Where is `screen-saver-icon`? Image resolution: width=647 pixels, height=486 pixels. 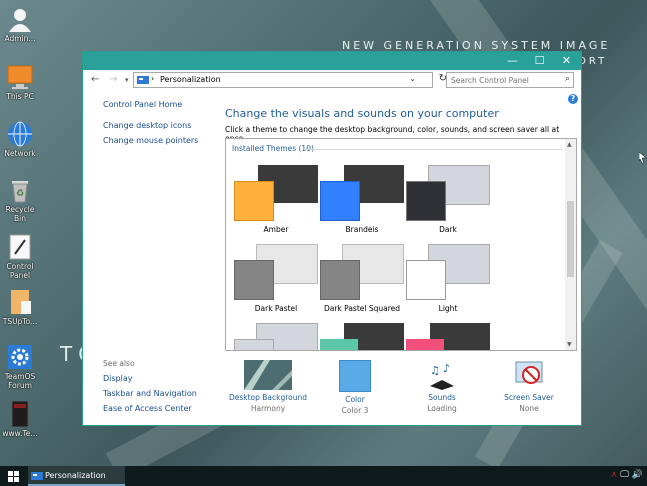
screen-saver-icon is located at coordinates (529, 372).